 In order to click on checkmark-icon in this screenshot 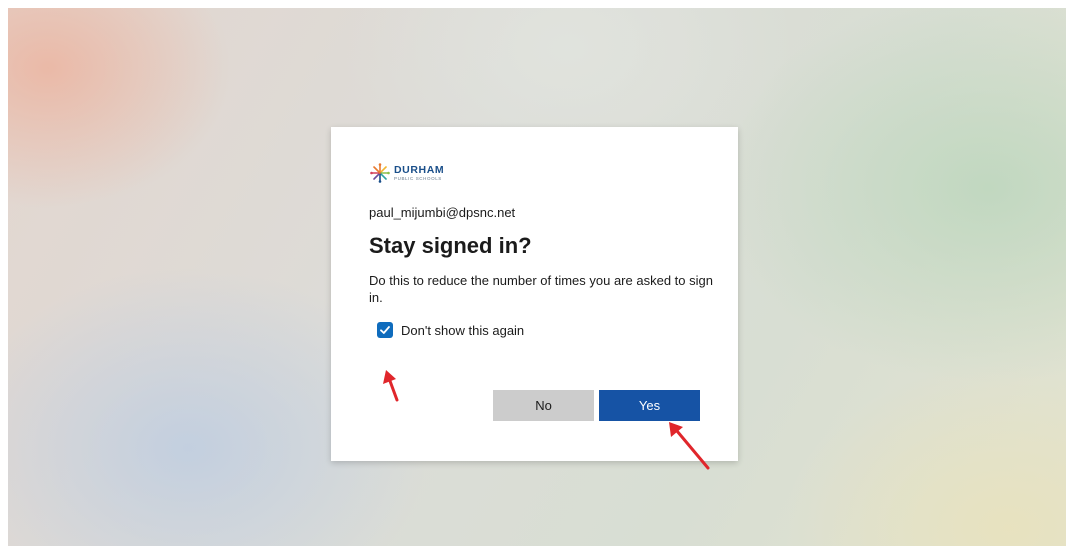, I will do `click(385, 330)`.